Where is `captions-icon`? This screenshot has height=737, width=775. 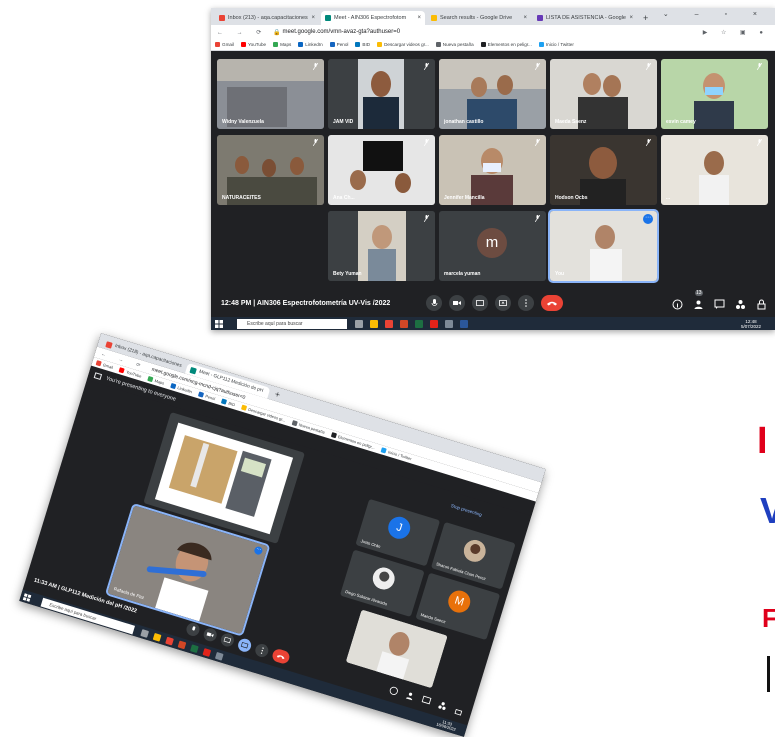 captions-icon is located at coordinates (227, 640).